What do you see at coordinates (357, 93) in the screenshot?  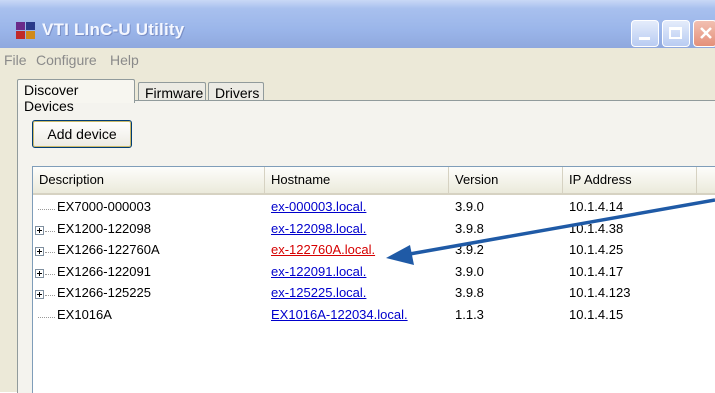 I see `tab-strip: Discover Devices Firmware Drivers` at bounding box center [357, 93].